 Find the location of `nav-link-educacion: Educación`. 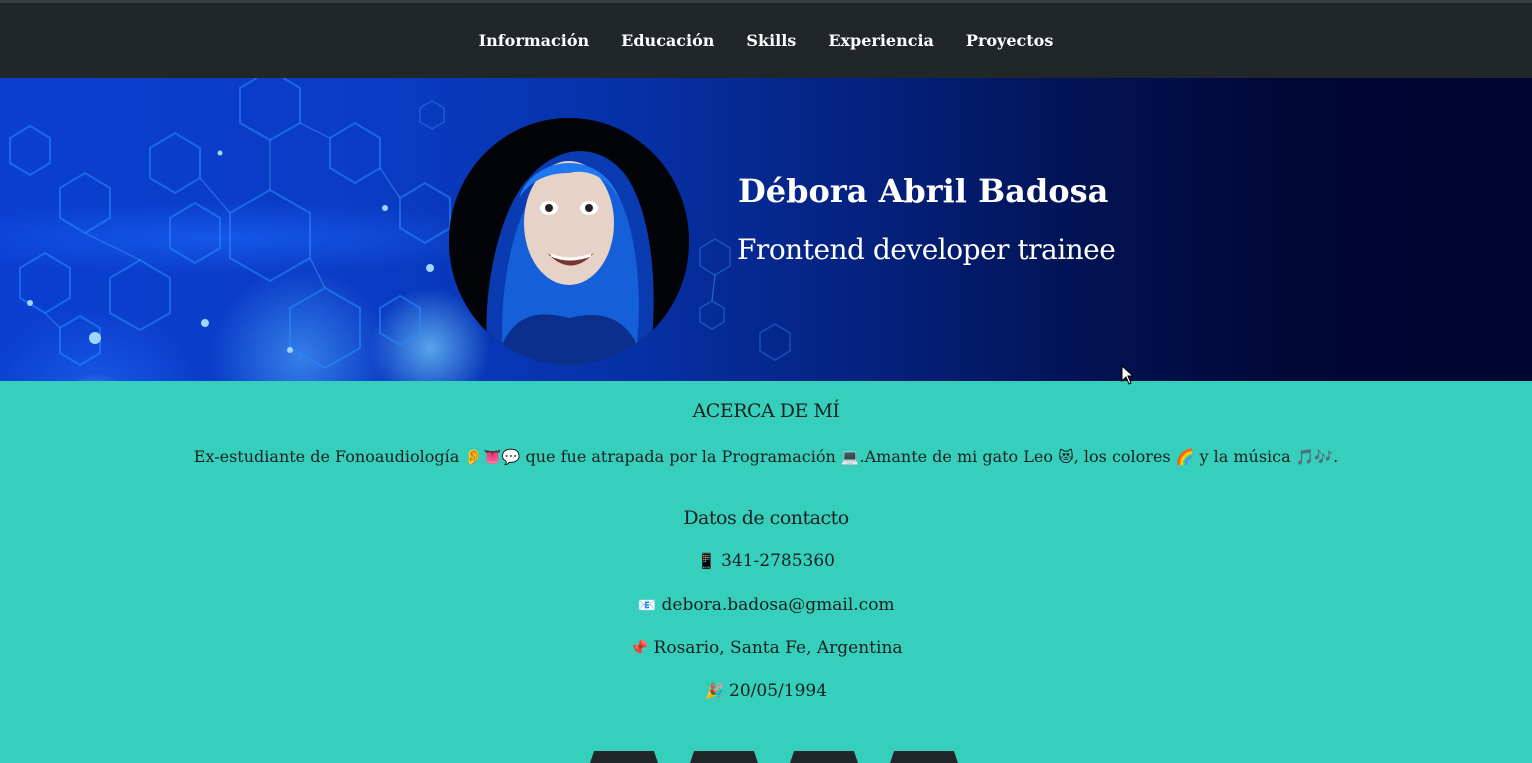

nav-link-educacion: Educación is located at coordinates (667, 40).